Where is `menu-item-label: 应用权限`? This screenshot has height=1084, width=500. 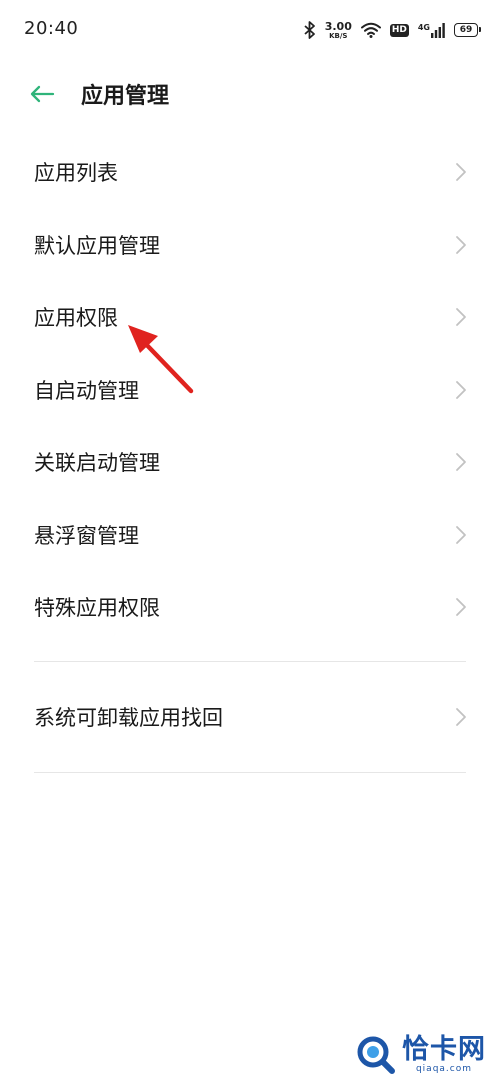 menu-item-label: 应用权限 is located at coordinates (76, 318).